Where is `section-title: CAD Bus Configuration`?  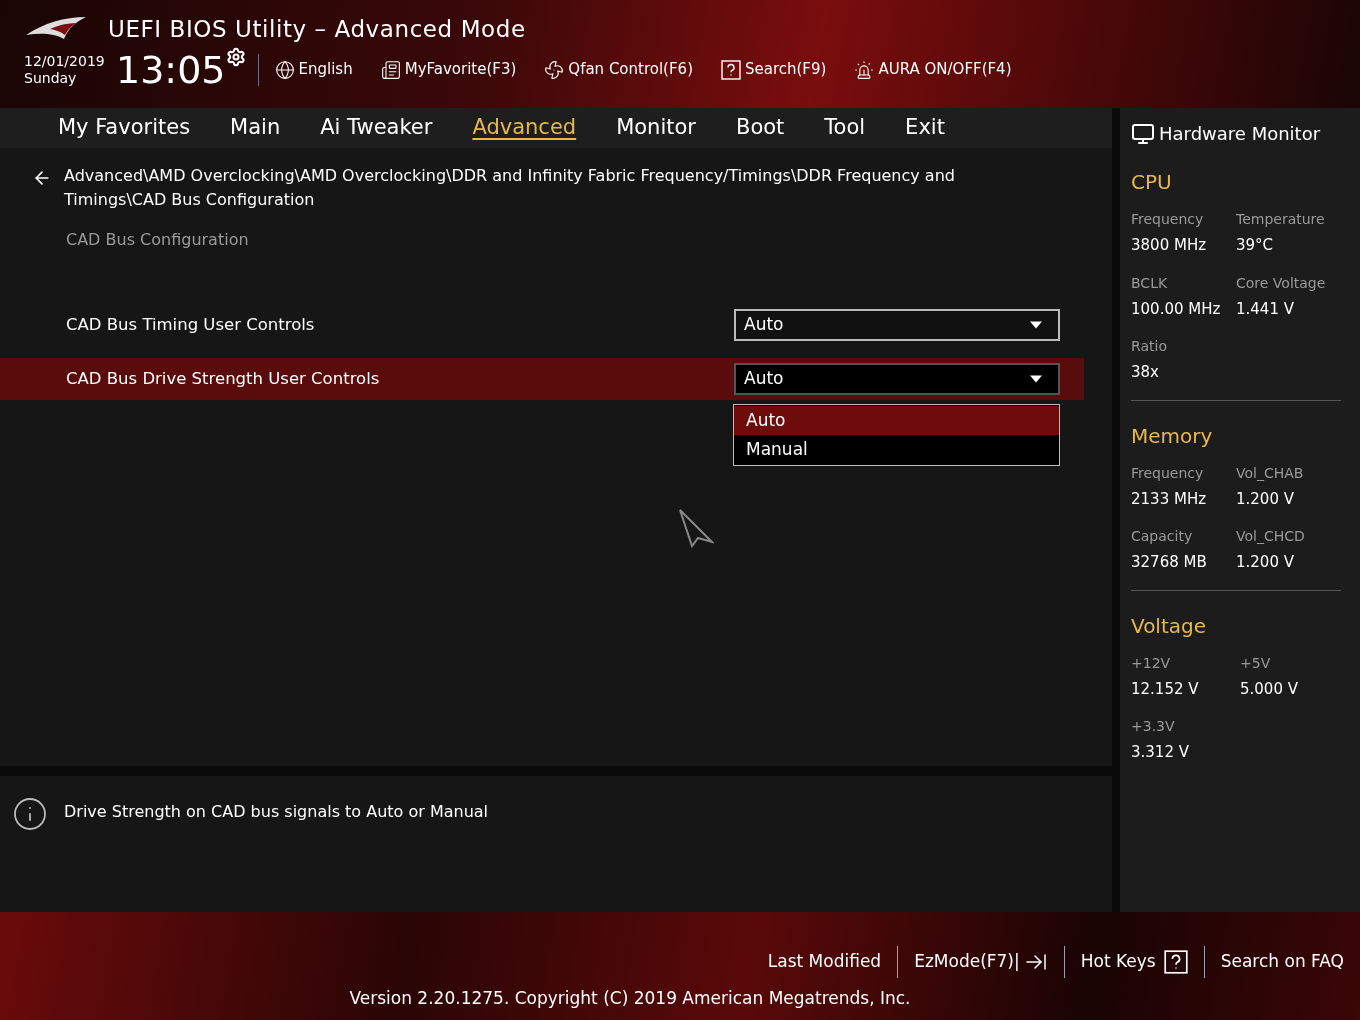
section-title: CAD Bus Configuration is located at coordinates (158, 240).